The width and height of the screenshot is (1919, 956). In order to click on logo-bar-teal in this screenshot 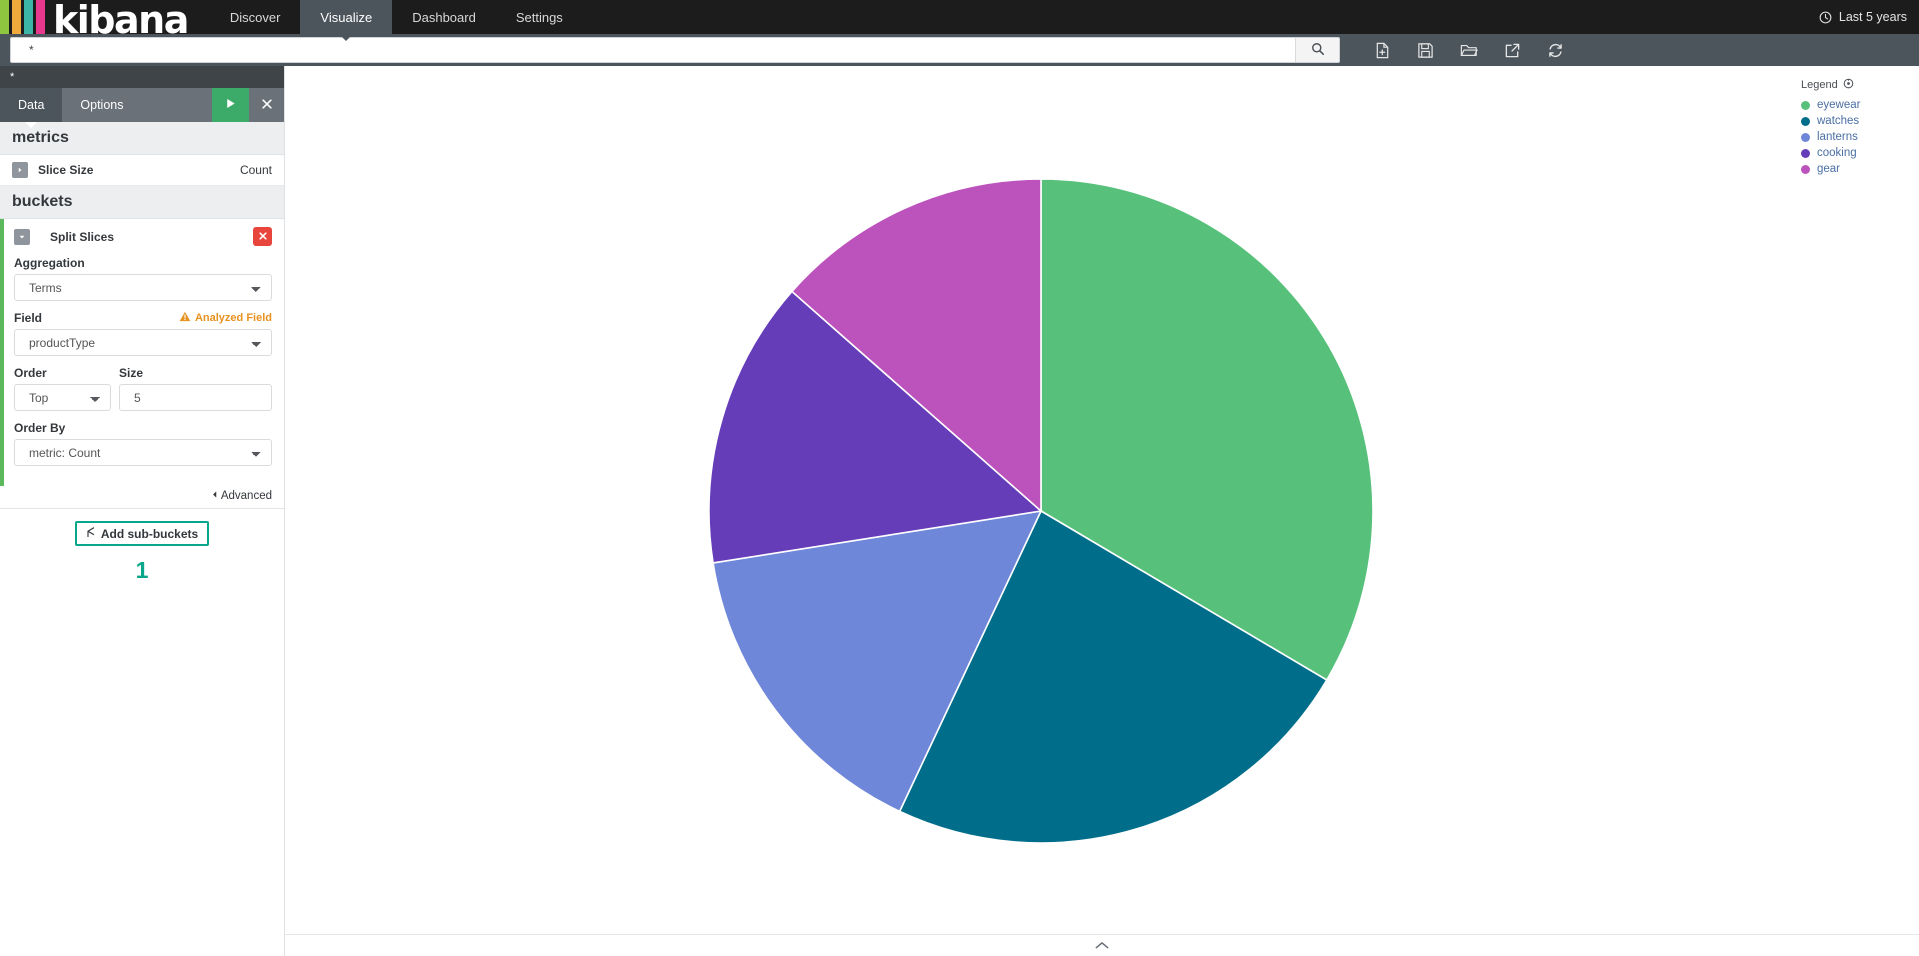, I will do `click(28, 17)`.